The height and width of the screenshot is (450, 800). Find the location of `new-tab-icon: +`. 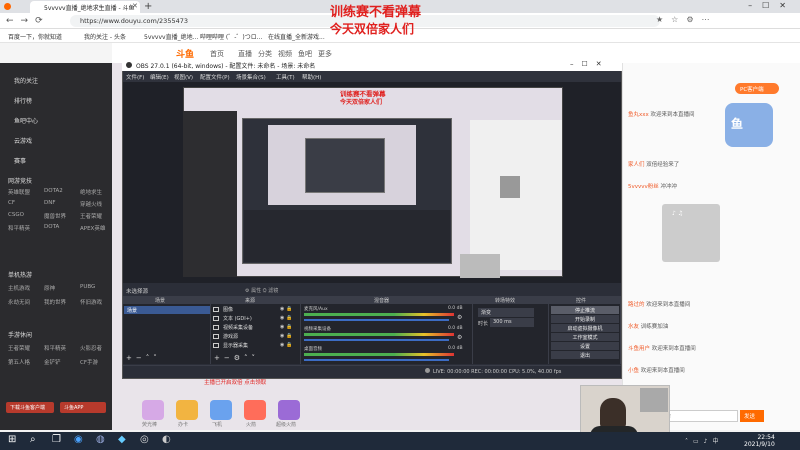

new-tab-icon: + is located at coordinates (148, 6).